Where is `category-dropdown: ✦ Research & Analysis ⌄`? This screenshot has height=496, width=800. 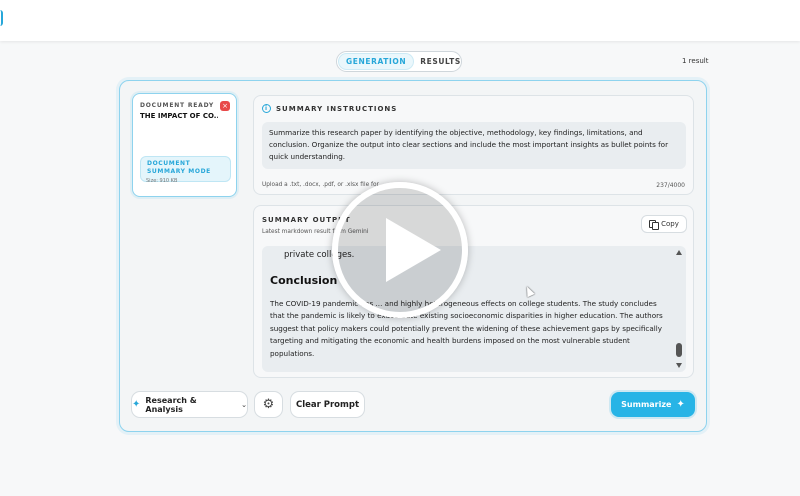 category-dropdown: ✦ Research & Analysis ⌄ is located at coordinates (189, 404).